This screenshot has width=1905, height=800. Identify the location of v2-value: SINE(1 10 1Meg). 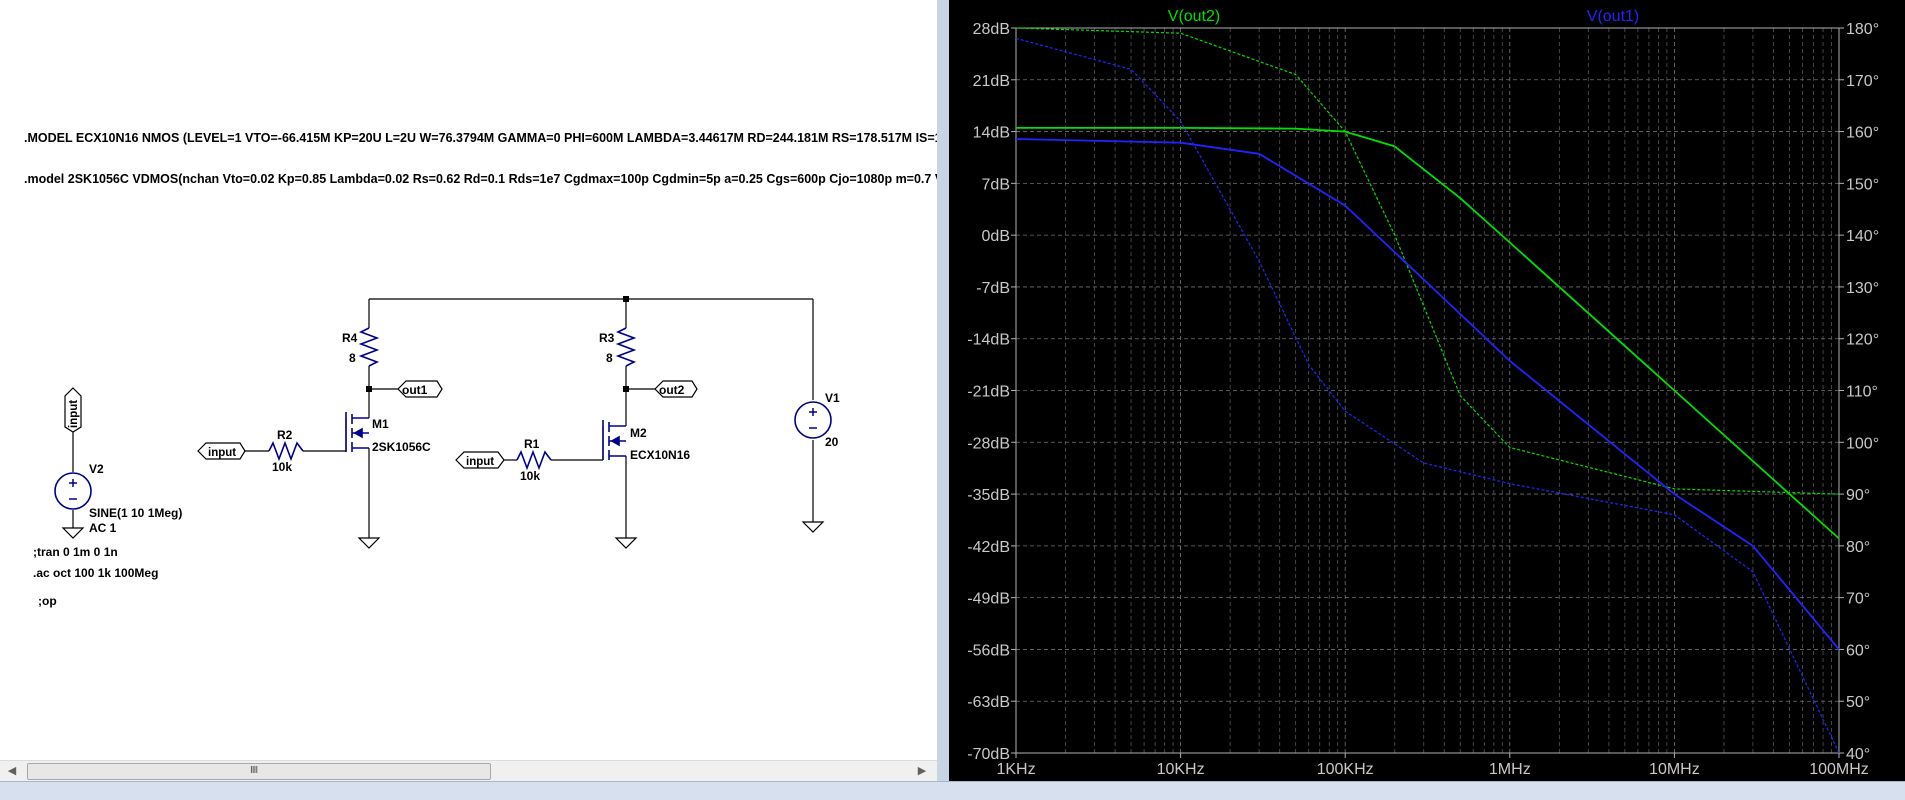
(135, 513).